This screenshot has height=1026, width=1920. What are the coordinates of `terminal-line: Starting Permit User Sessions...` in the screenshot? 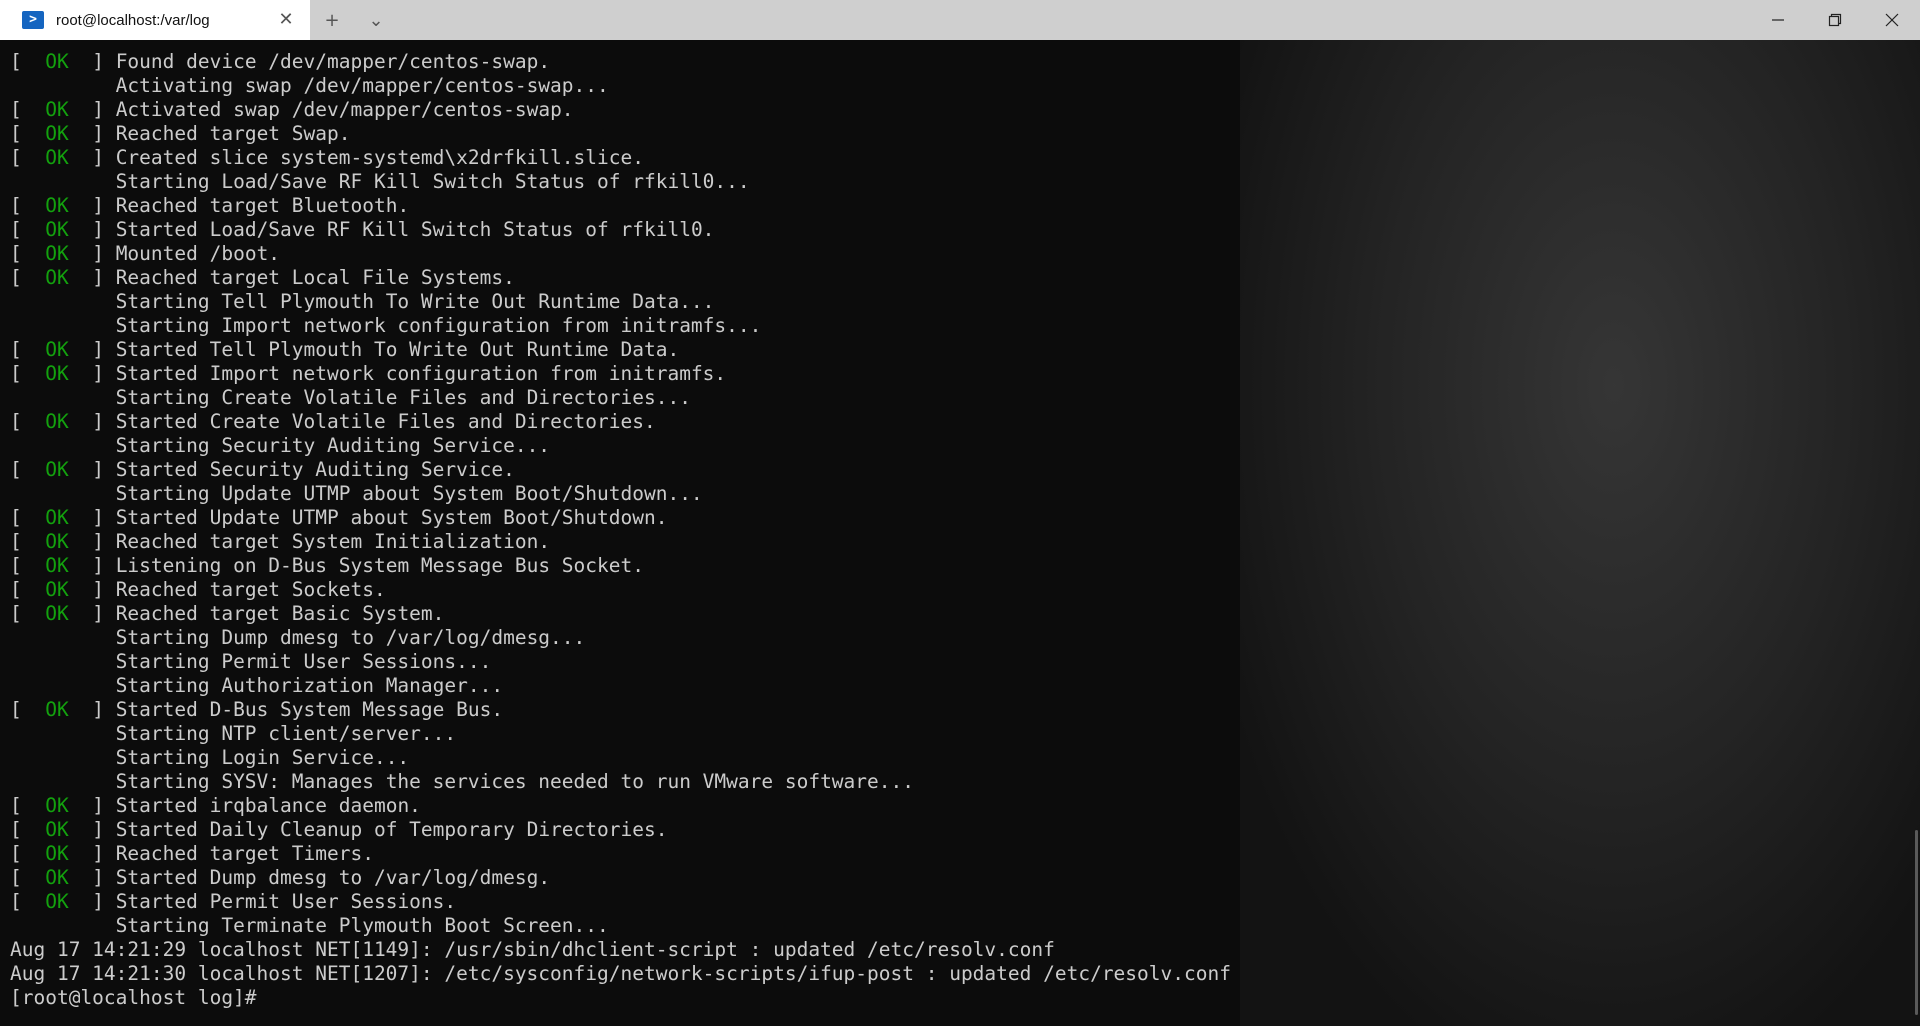 It's located at (620, 662).